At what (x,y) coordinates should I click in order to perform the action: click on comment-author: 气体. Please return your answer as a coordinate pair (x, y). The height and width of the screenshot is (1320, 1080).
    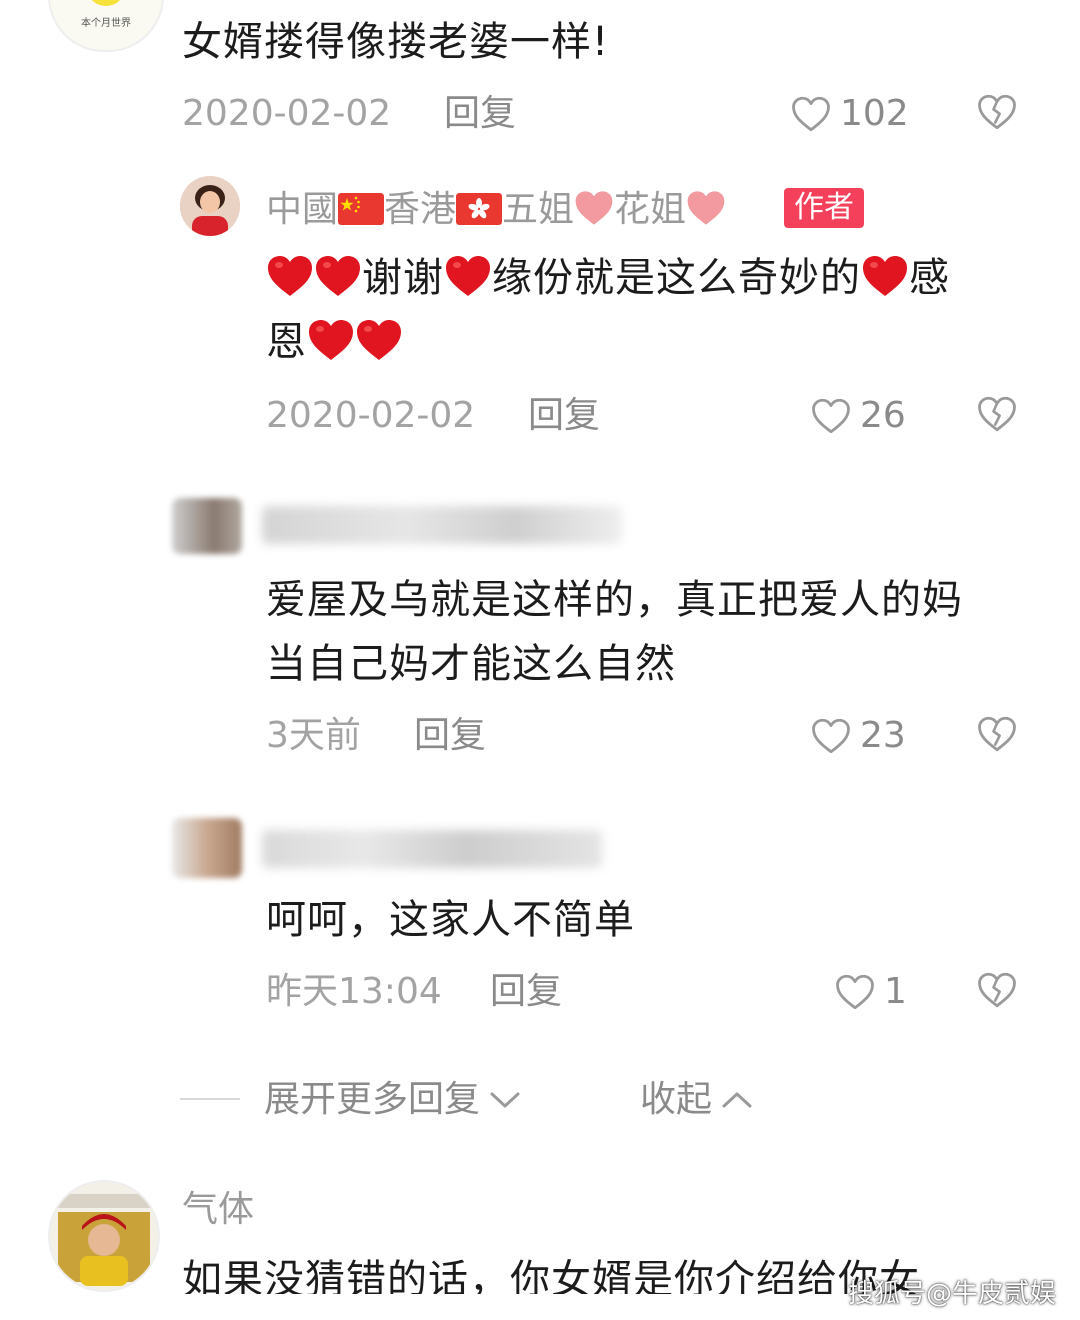
    Looking at the image, I should click on (218, 1210).